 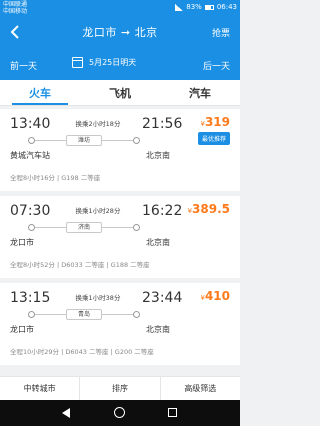 What do you see at coordinates (55, 178) in the screenshot?
I see `trip-info: 全程8小时16分 | G198 二等座` at bounding box center [55, 178].